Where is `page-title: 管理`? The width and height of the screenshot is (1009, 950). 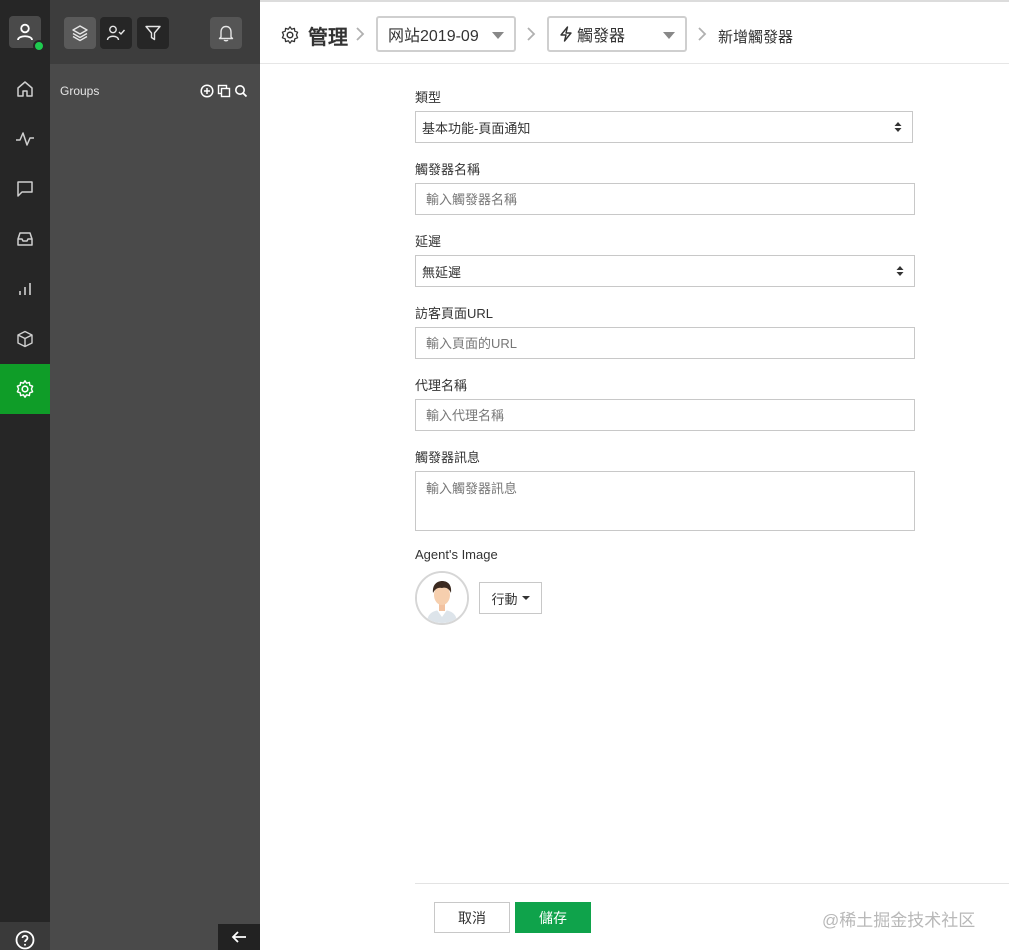 page-title: 管理 is located at coordinates (328, 35).